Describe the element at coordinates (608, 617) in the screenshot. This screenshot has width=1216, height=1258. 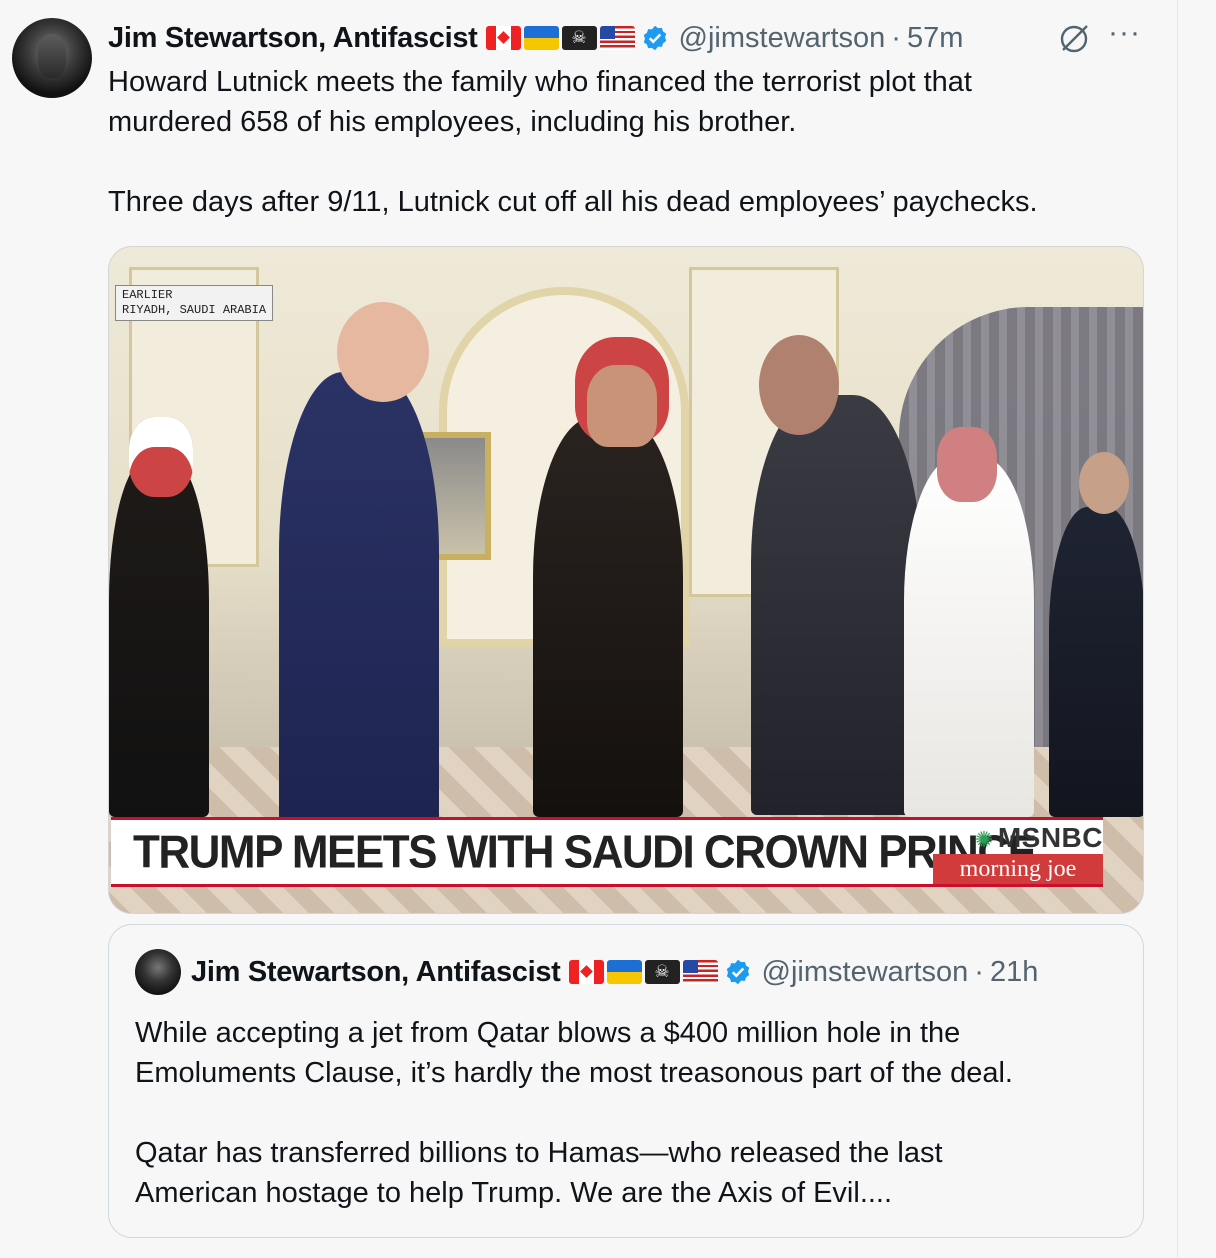
I see `person-crown-prince` at that location.